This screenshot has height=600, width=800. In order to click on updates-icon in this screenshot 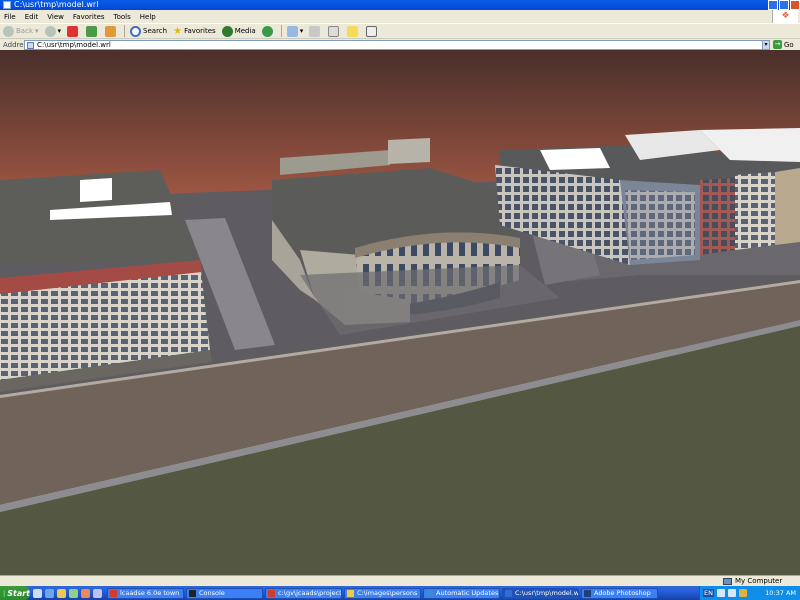, I will do `click(429, 593)`.